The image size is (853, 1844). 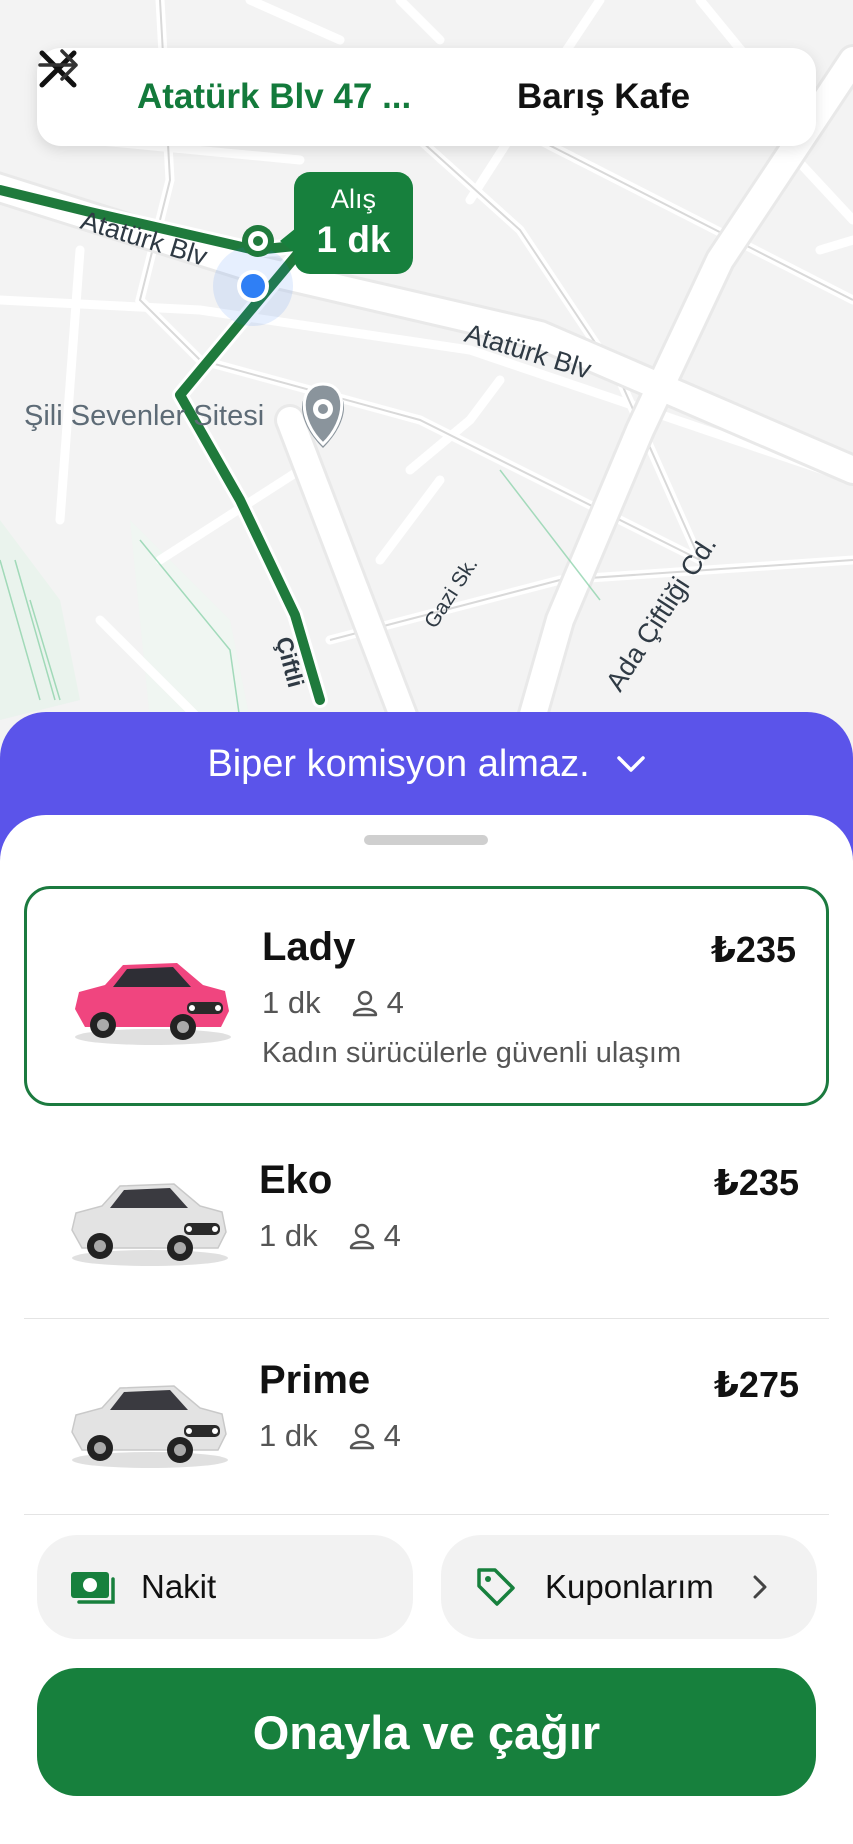 I want to click on ride-option-eko: Eko 1 dk 4 ₺235, so click(x=426, y=1218).